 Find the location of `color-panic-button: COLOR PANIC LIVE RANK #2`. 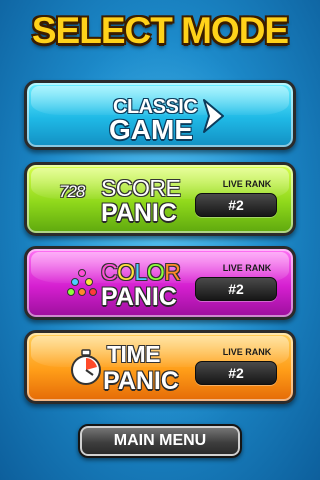

color-panic-button: COLOR PANIC LIVE RANK #2 is located at coordinates (160, 283).